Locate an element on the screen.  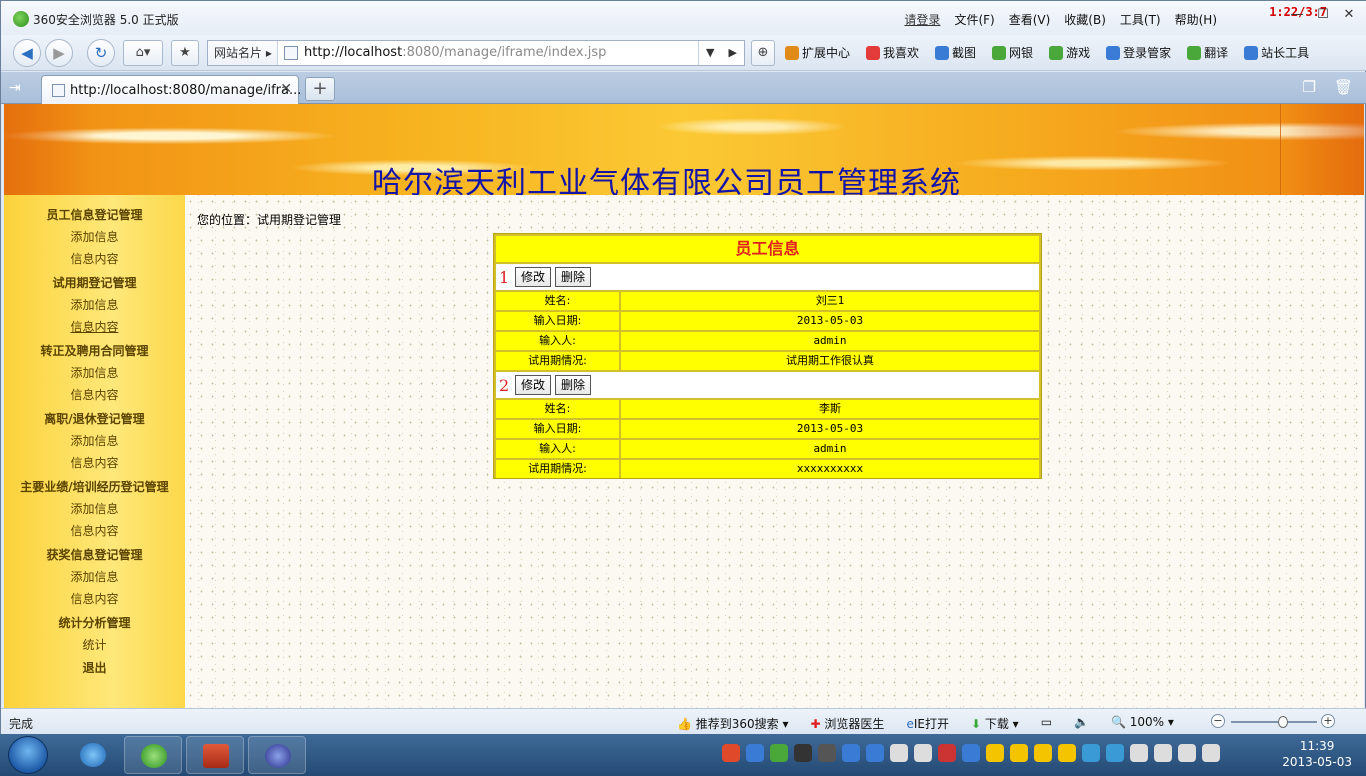
menu-tools: 工具(T) is located at coordinates (1140, 19).